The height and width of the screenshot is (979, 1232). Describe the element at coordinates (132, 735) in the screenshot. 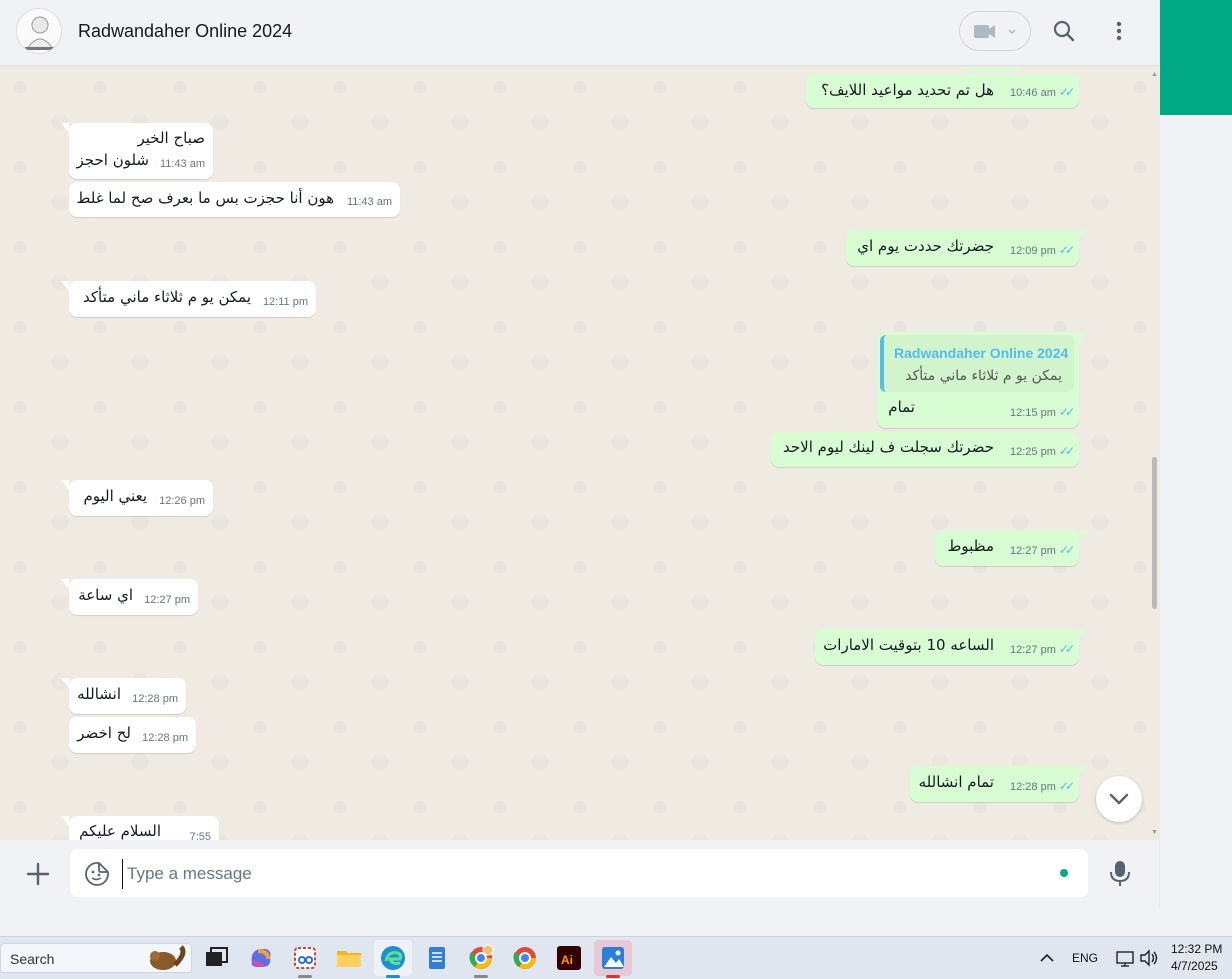

I see `message-incoming: لح اخضر 12:28 pm` at that location.